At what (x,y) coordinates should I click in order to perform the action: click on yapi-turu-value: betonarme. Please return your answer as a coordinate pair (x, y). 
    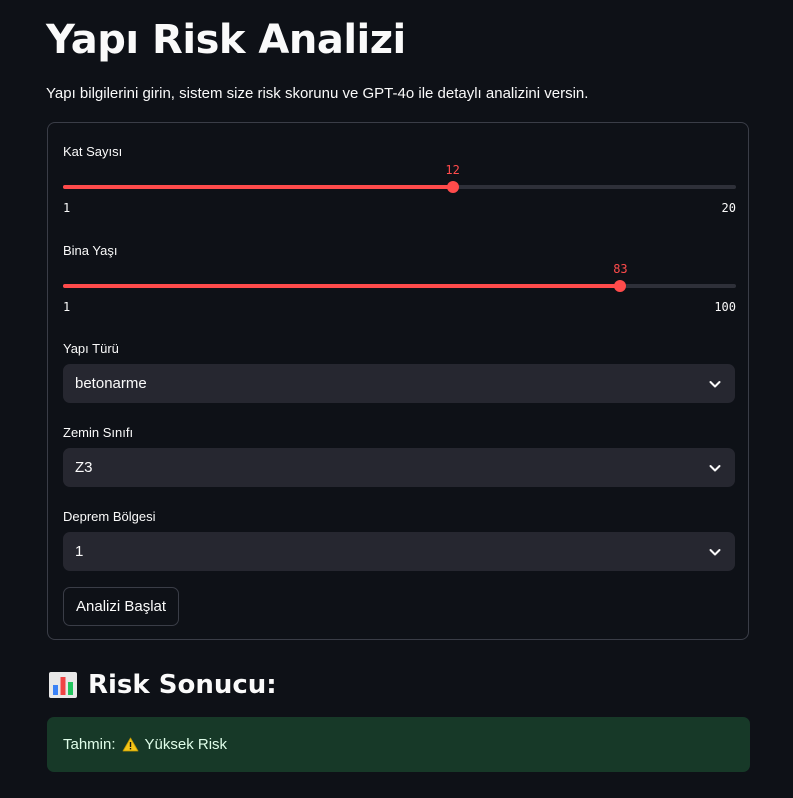
    Looking at the image, I should click on (111, 383).